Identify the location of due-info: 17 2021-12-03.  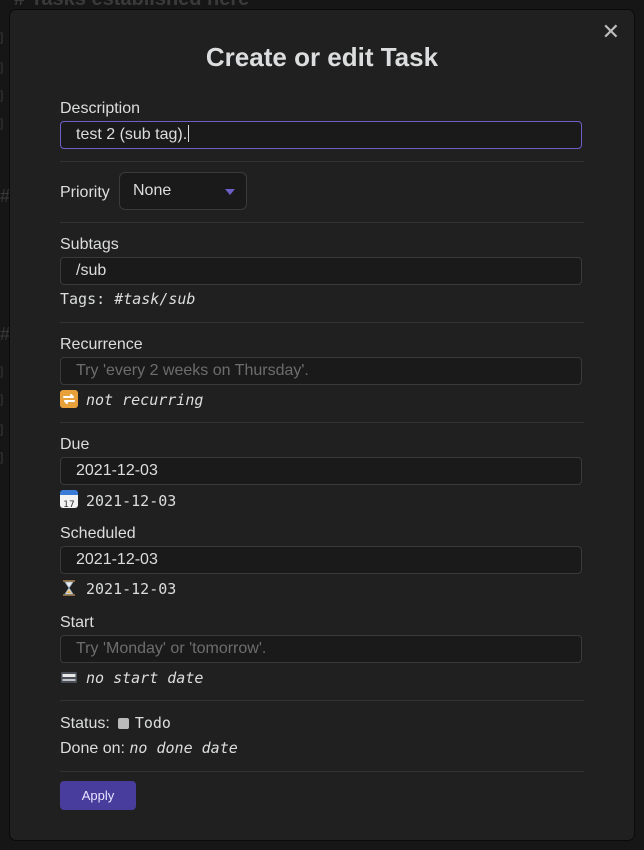
(118, 500).